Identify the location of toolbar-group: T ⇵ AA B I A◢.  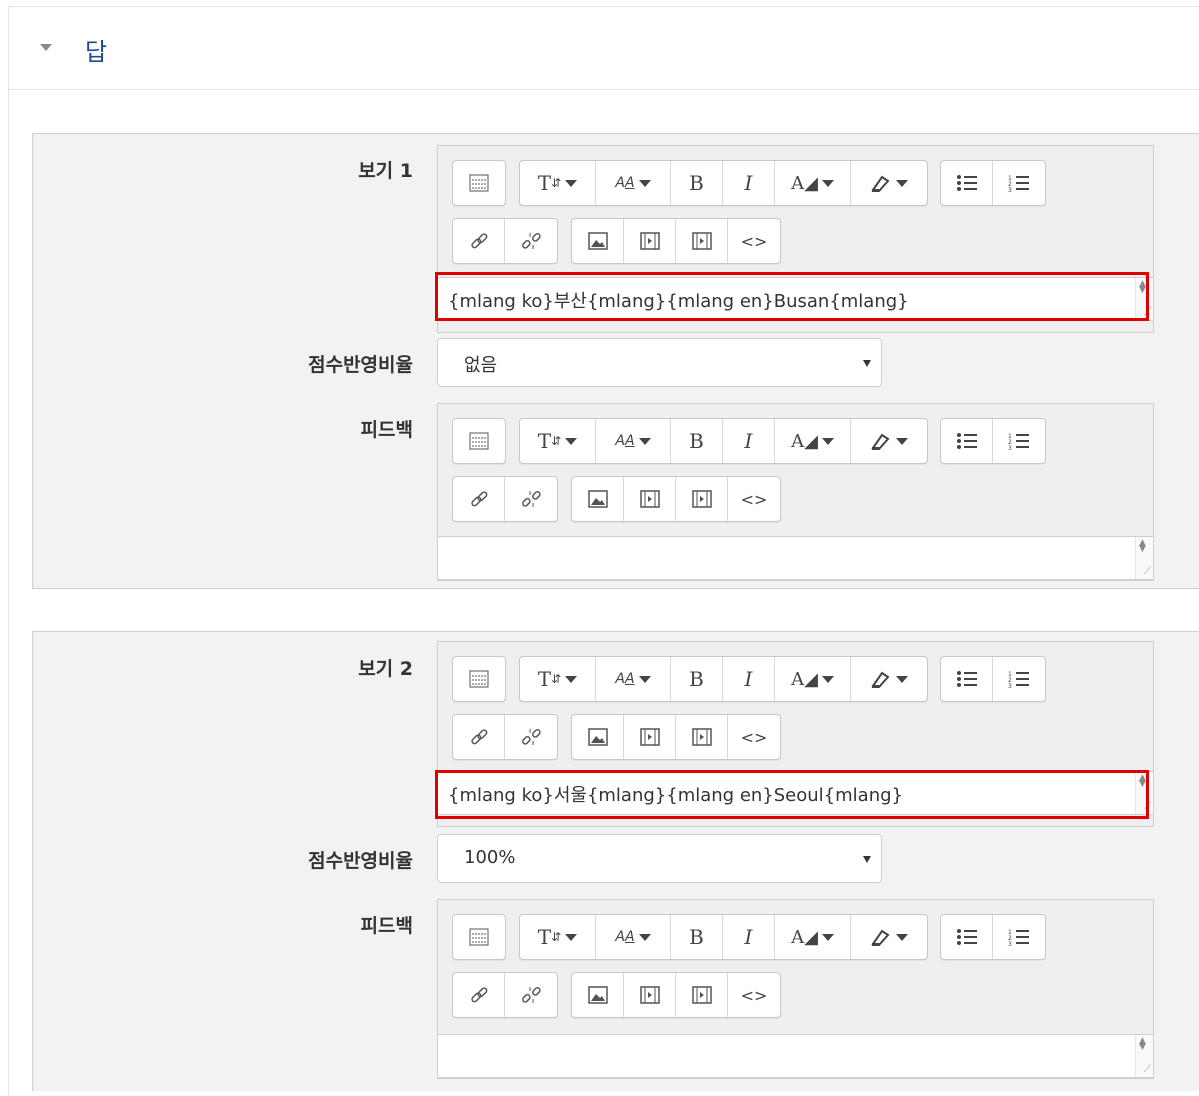
(723, 183).